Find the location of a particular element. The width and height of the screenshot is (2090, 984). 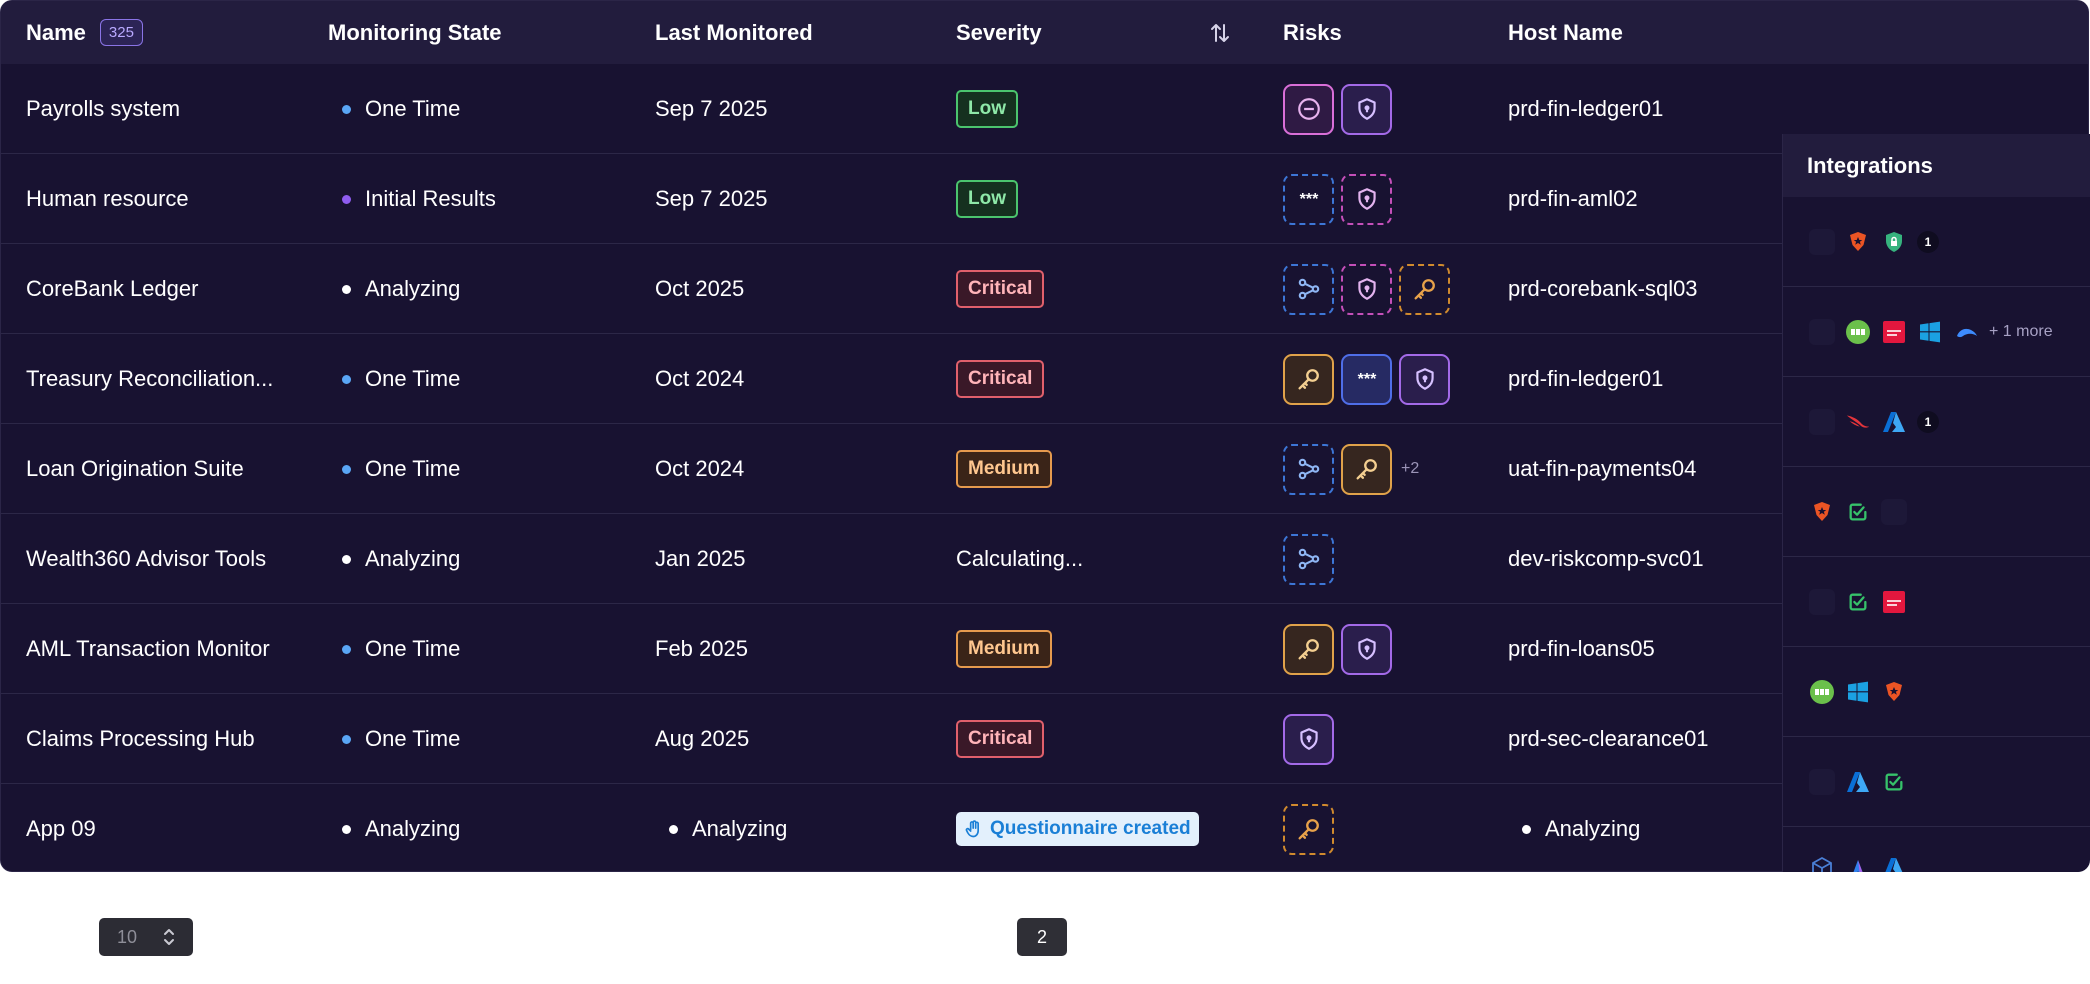

app-name: Loan Origination Suite is located at coordinates (135, 469).